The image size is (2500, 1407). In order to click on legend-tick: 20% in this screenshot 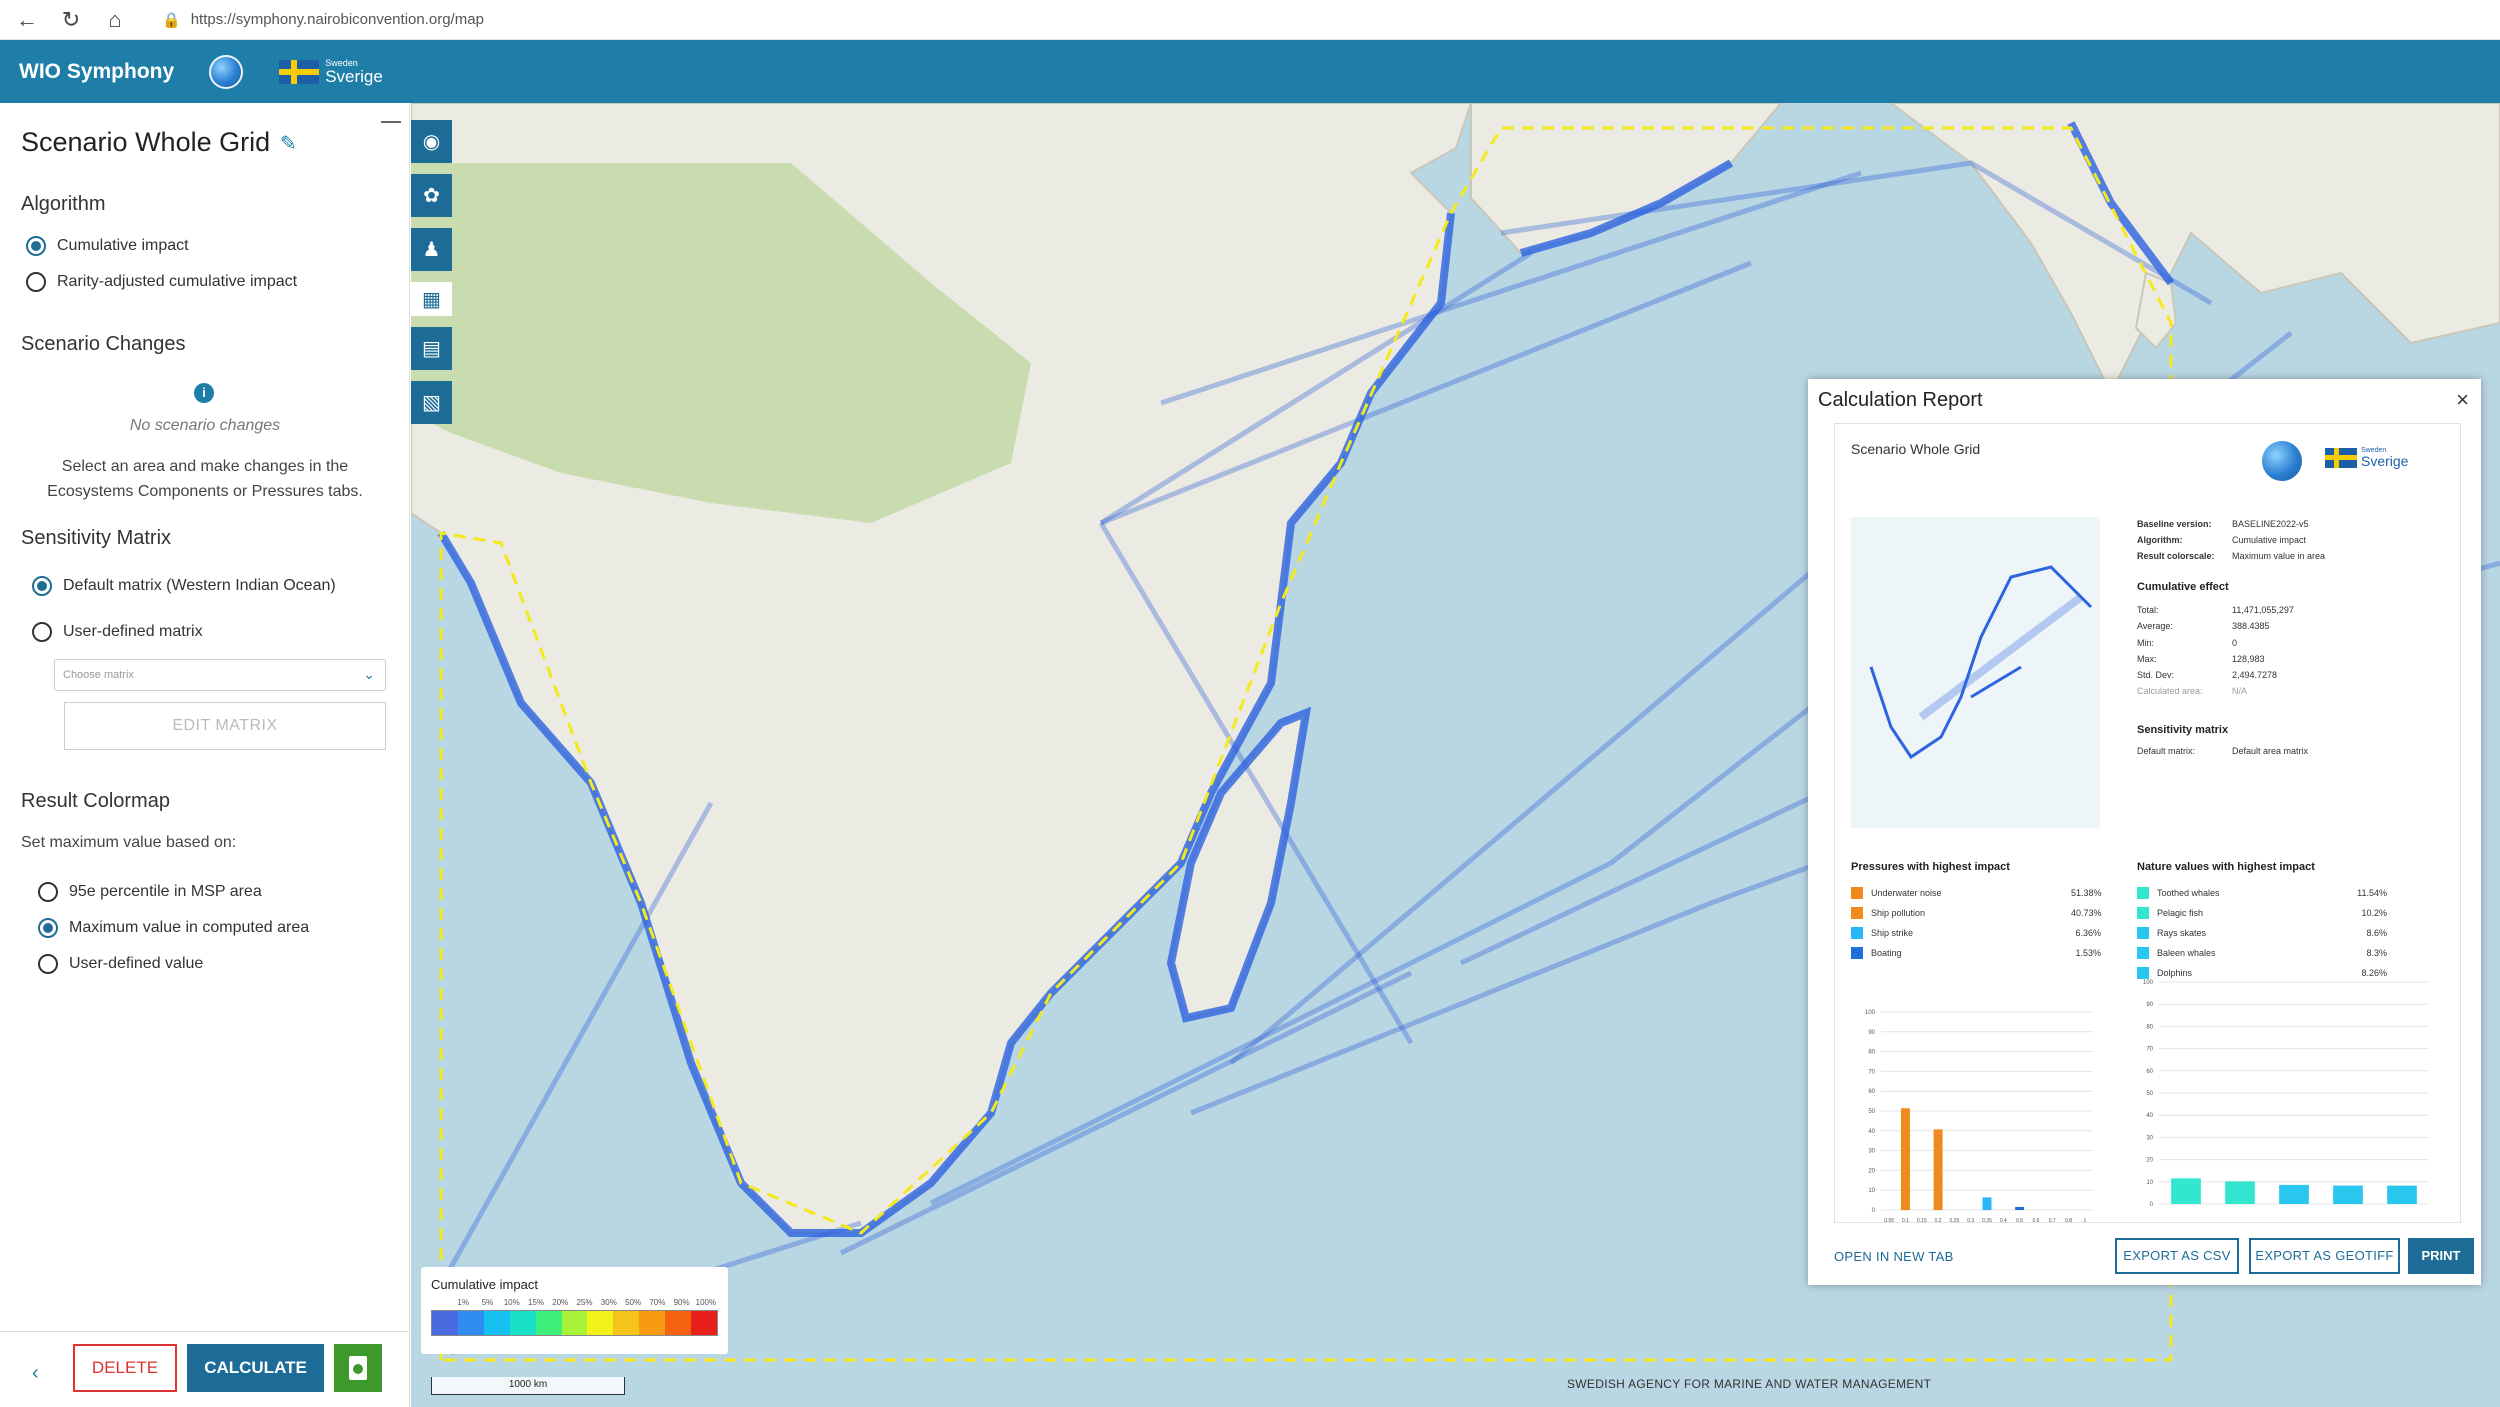, I will do `click(560, 1302)`.